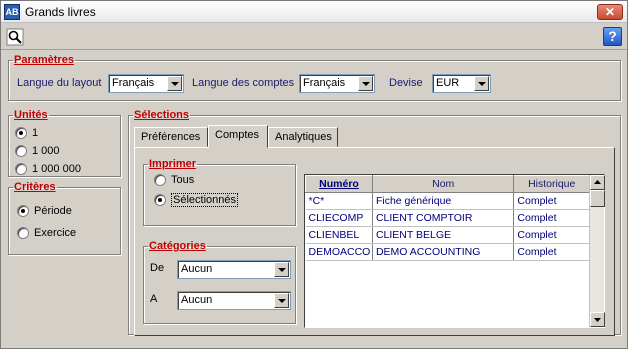  What do you see at coordinates (443, 218) in the screenshot?
I see `cell-nom: CLIENT COMPTOIR` at bounding box center [443, 218].